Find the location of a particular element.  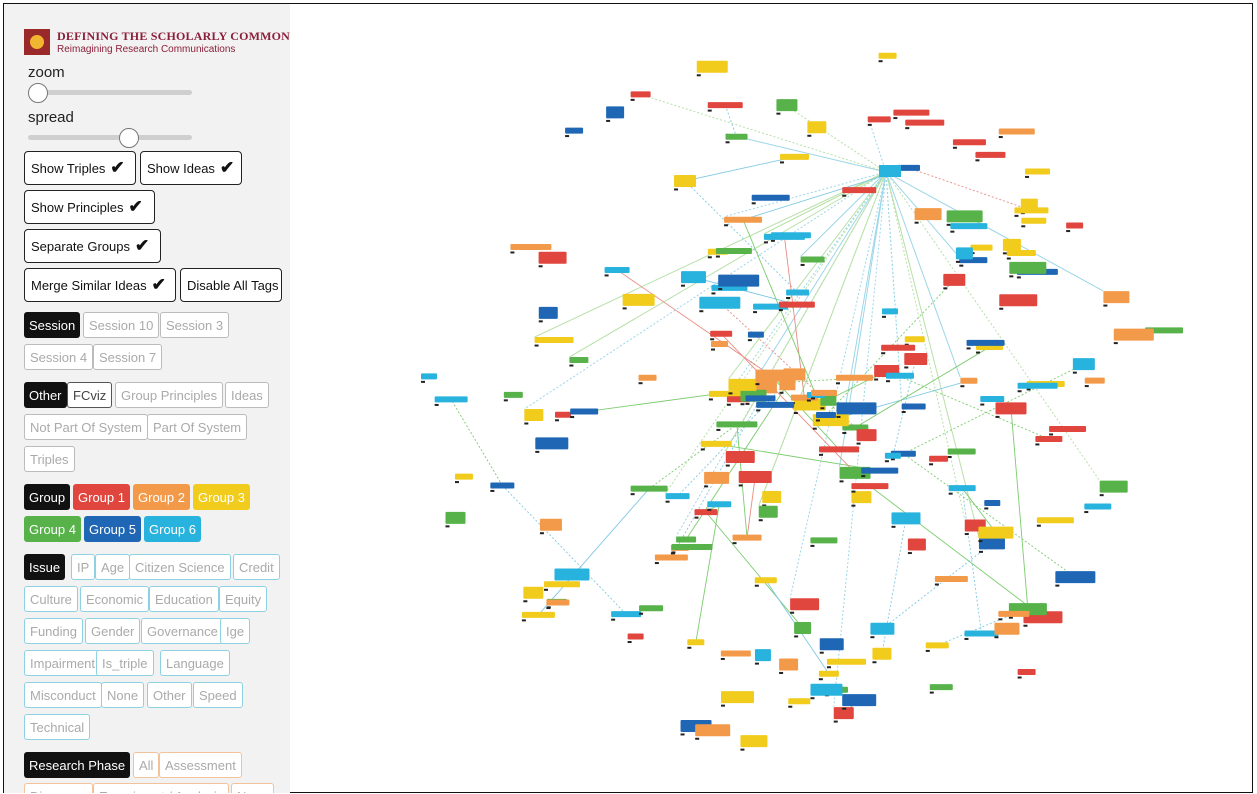

tag-experiment-analysis: Experiment / Analysis is located at coordinates (161, 788).